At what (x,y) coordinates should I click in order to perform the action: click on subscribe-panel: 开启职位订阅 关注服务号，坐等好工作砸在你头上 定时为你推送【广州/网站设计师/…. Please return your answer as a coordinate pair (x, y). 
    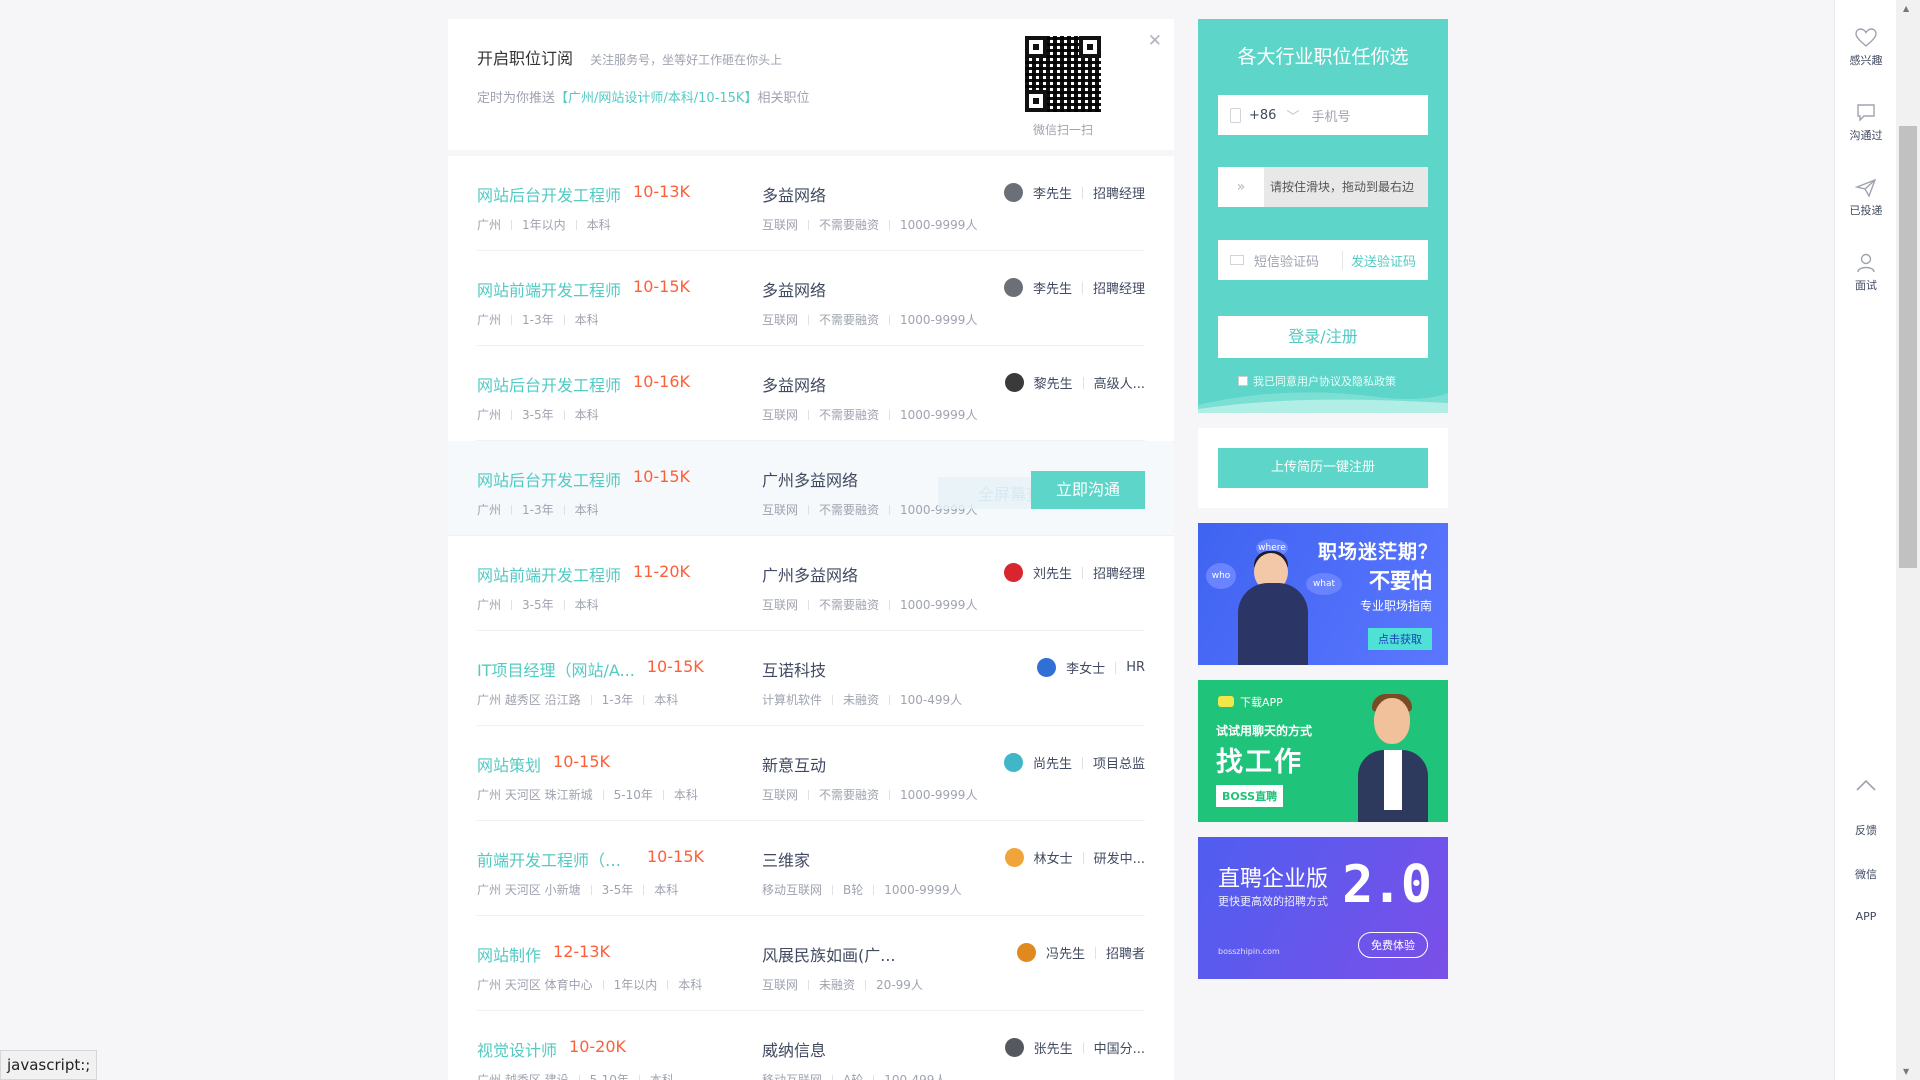
    Looking at the image, I should click on (811, 84).